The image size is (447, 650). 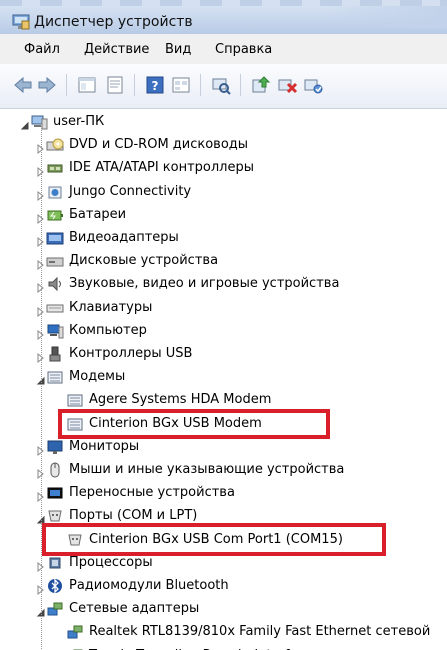 I want to click on device-manager-icon, so click(x=21, y=22).